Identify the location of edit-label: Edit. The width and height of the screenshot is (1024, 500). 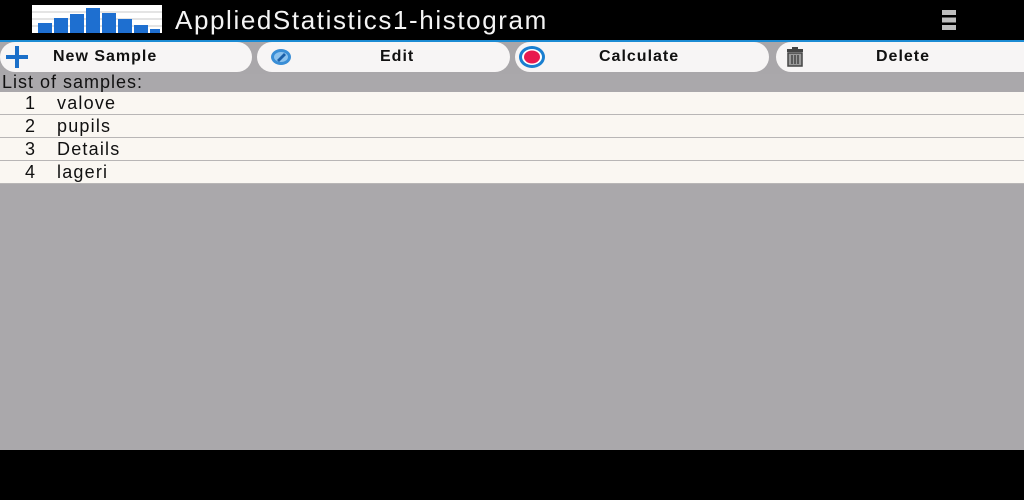
(397, 56).